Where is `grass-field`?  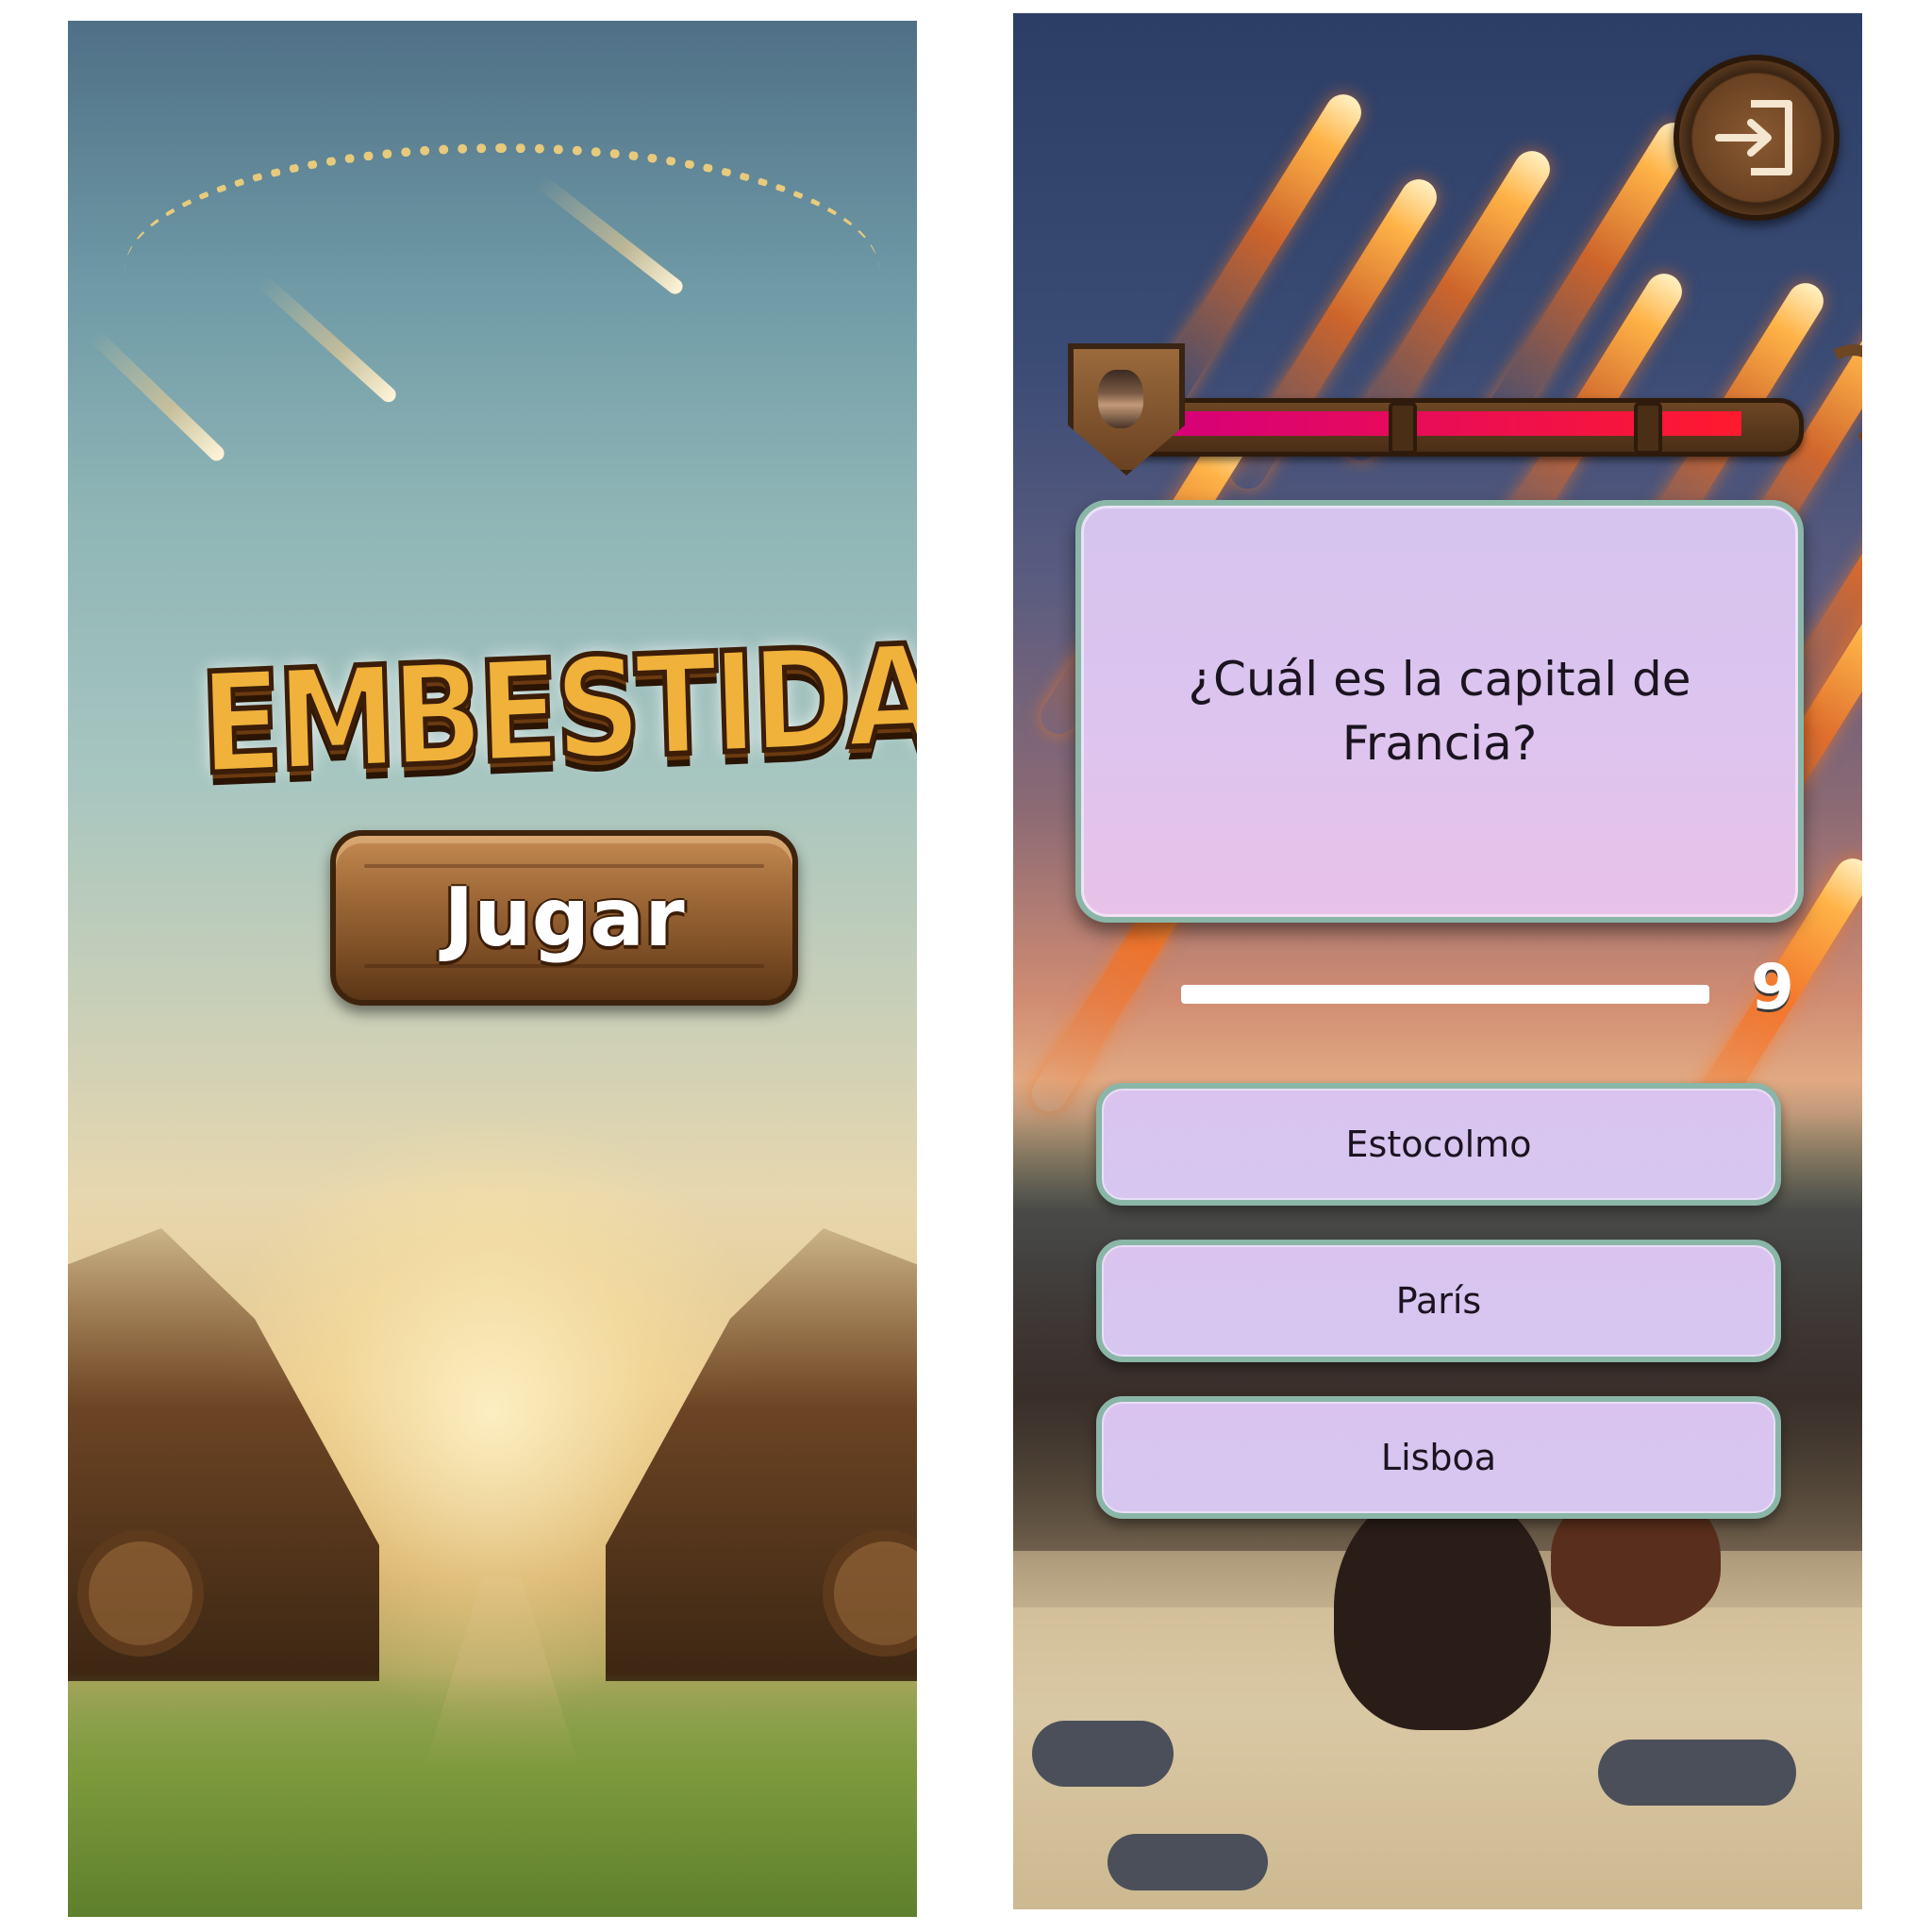 grass-field is located at coordinates (492, 1795).